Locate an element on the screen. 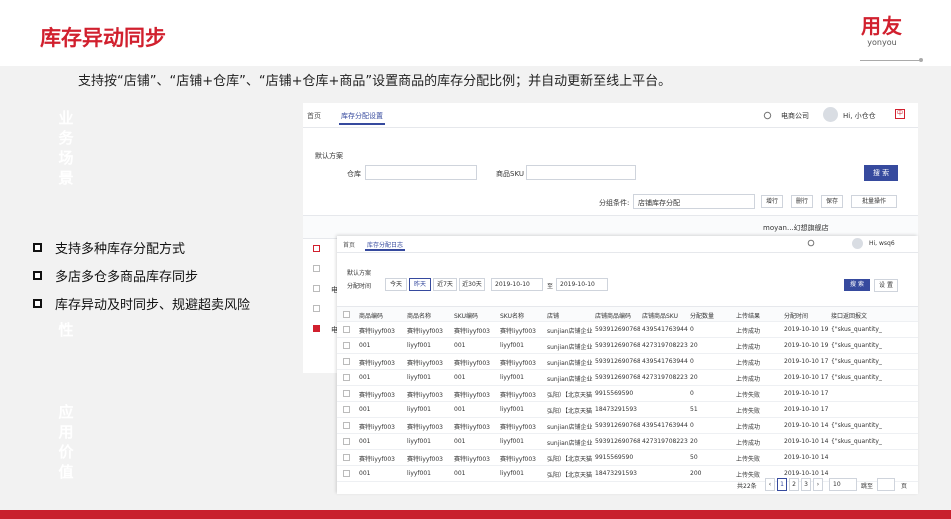 The image size is (951, 519). tab-home: 首页 is located at coordinates (314, 116).